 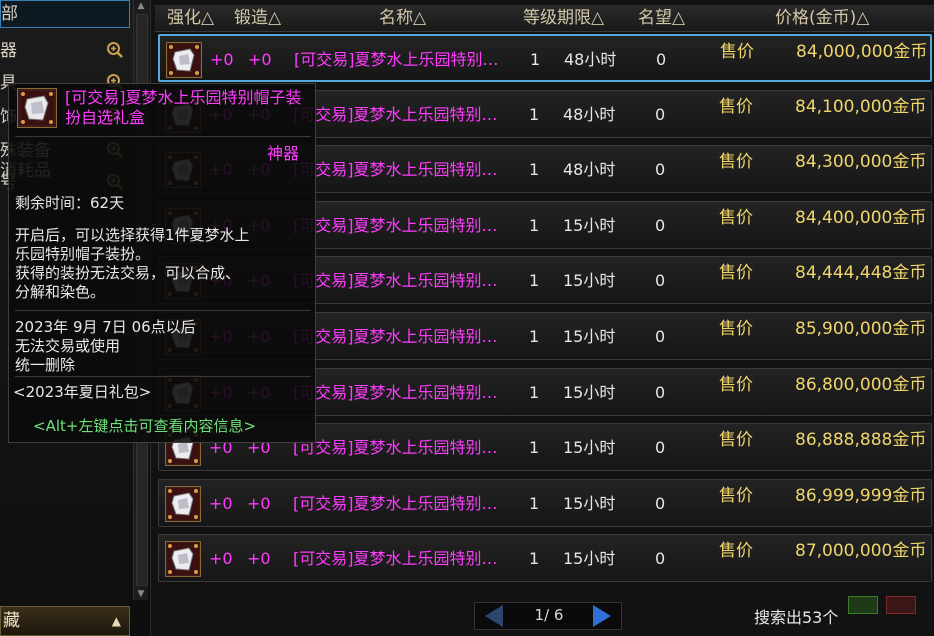 What do you see at coordinates (861, 329) in the screenshot?
I see `item-price: 85,900,000金币` at bounding box center [861, 329].